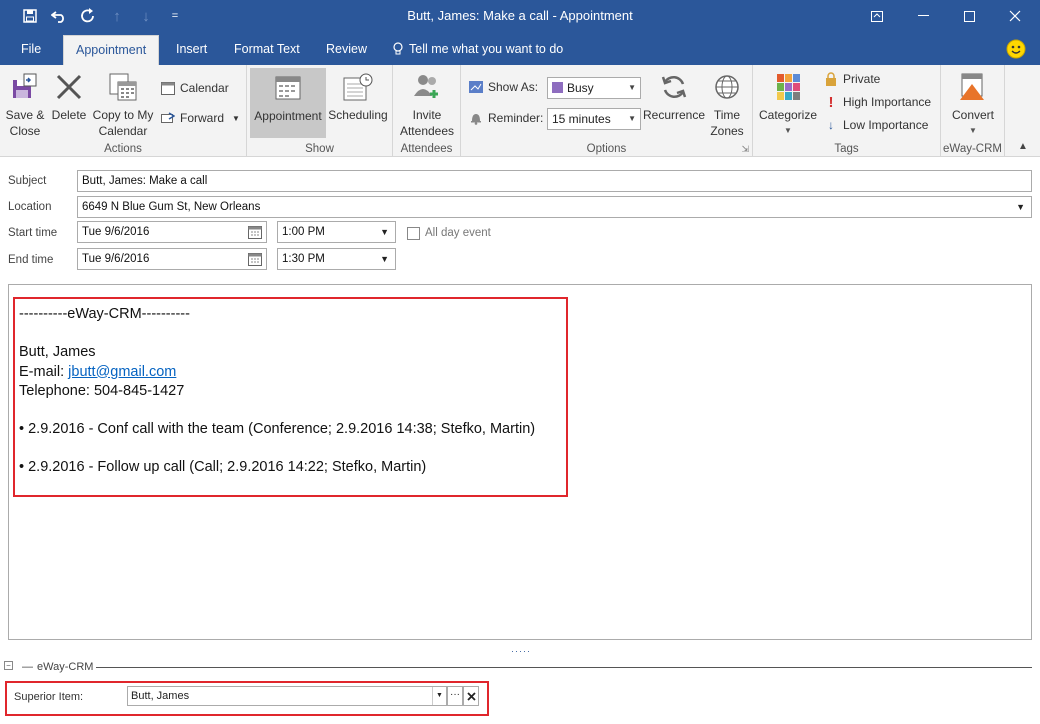 The width and height of the screenshot is (1040, 724). Describe the element at coordinates (160, 696) in the screenshot. I see `superior-item-value: Butt, James` at that location.